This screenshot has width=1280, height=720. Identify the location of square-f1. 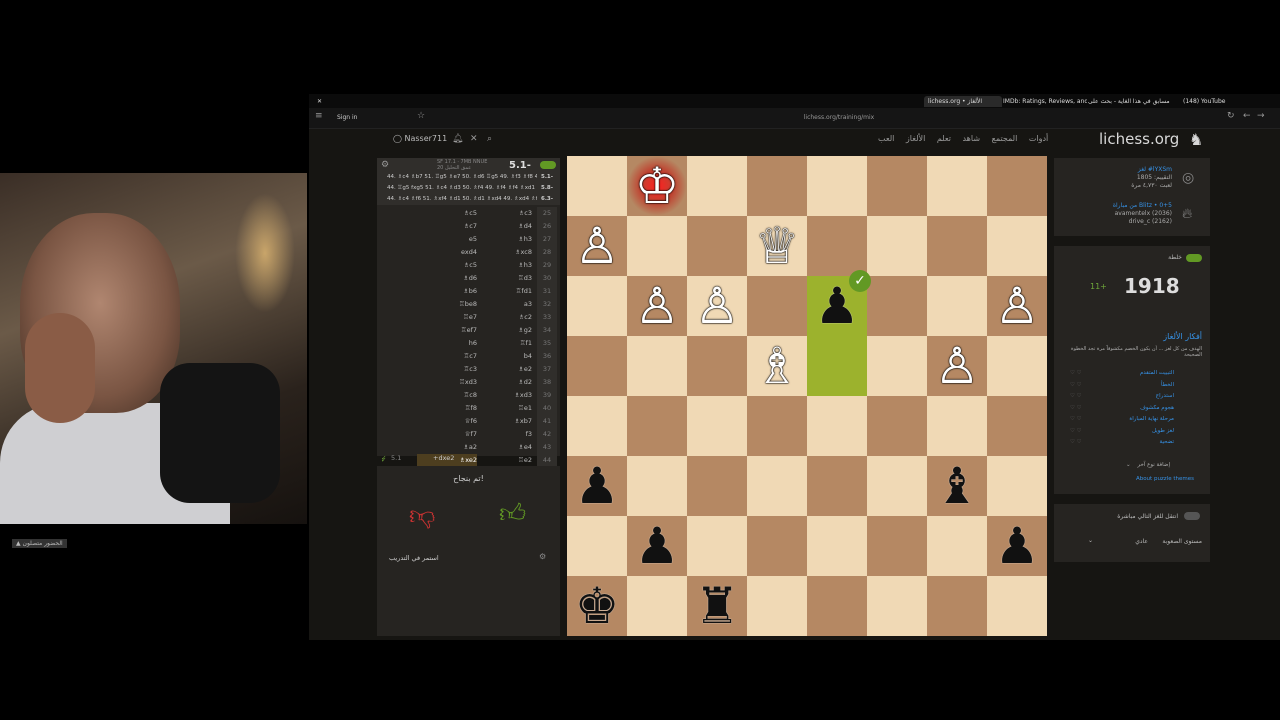
(897, 606).